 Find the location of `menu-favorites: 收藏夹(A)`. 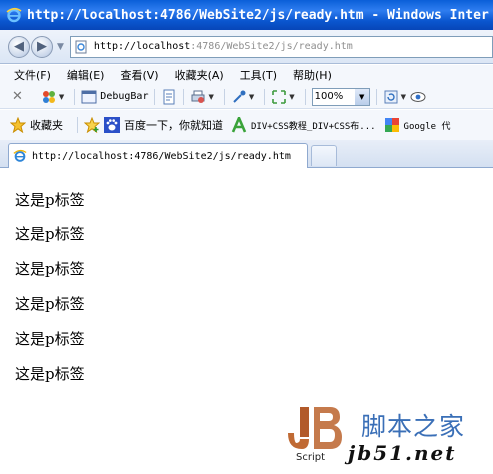

menu-favorites: 收藏夹(A) is located at coordinates (199, 75).